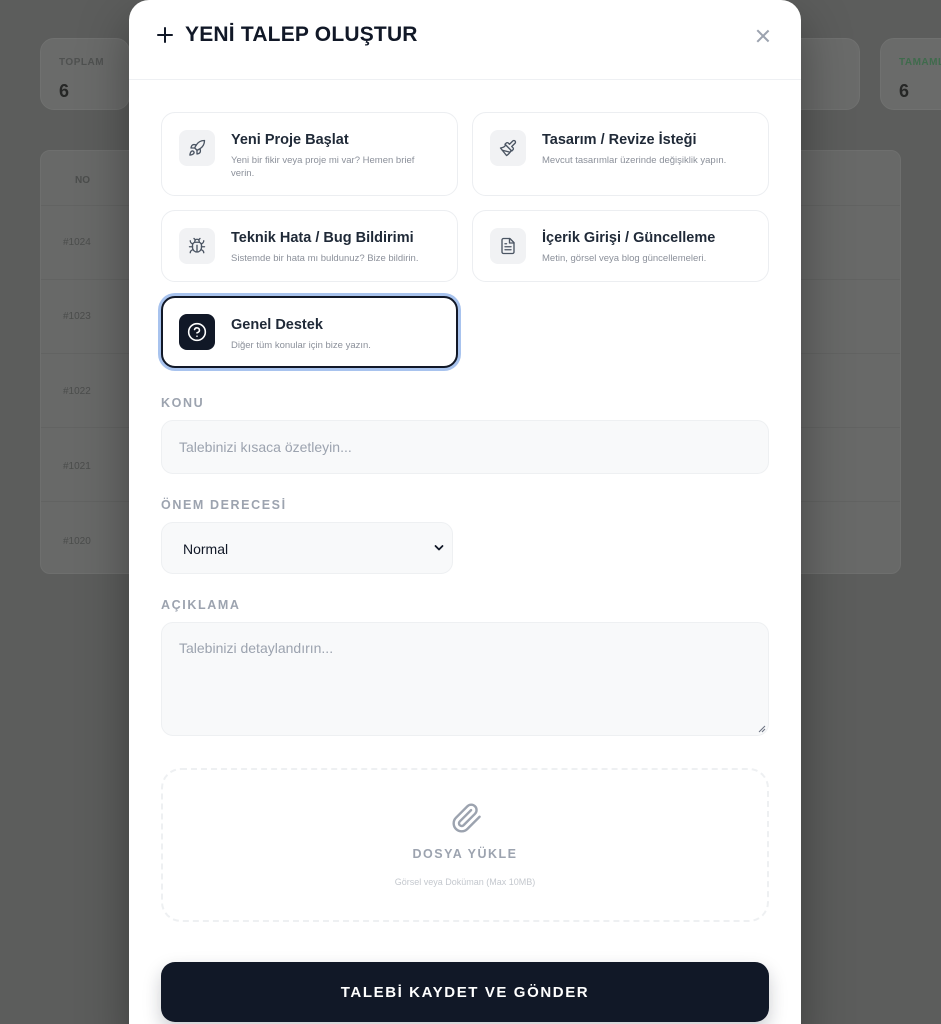  What do you see at coordinates (762, 729) in the screenshot?
I see `resize-handle-icon` at bounding box center [762, 729].